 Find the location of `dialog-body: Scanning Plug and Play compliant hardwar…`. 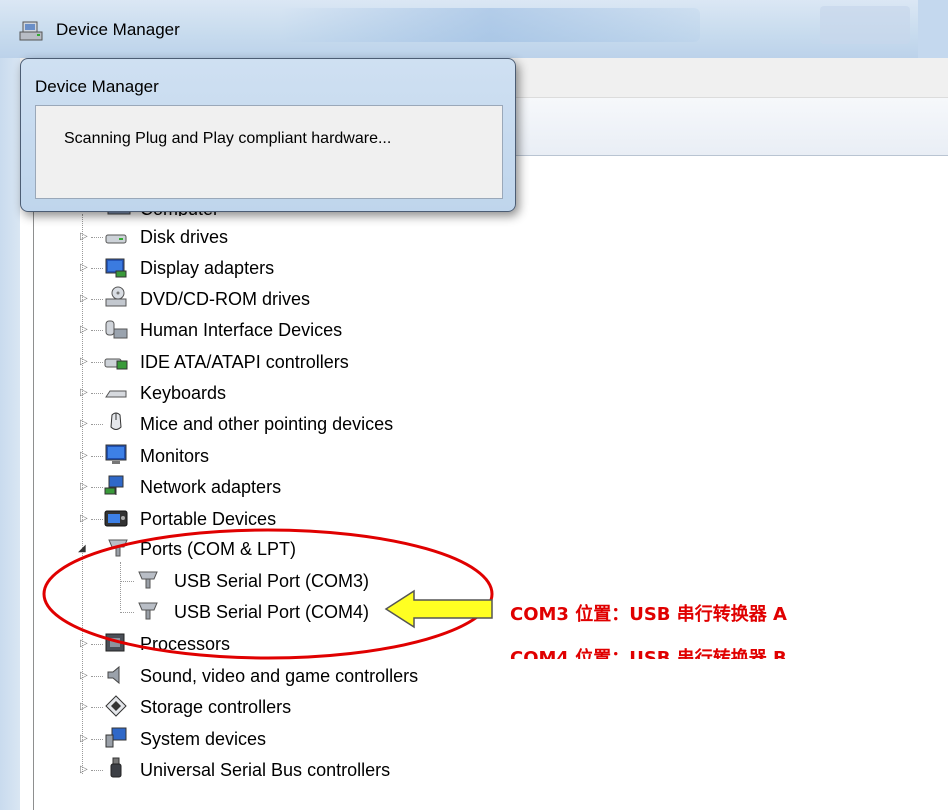

dialog-body: Scanning Plug and Play compliant hardwar… is located at coordinates (269, 152).